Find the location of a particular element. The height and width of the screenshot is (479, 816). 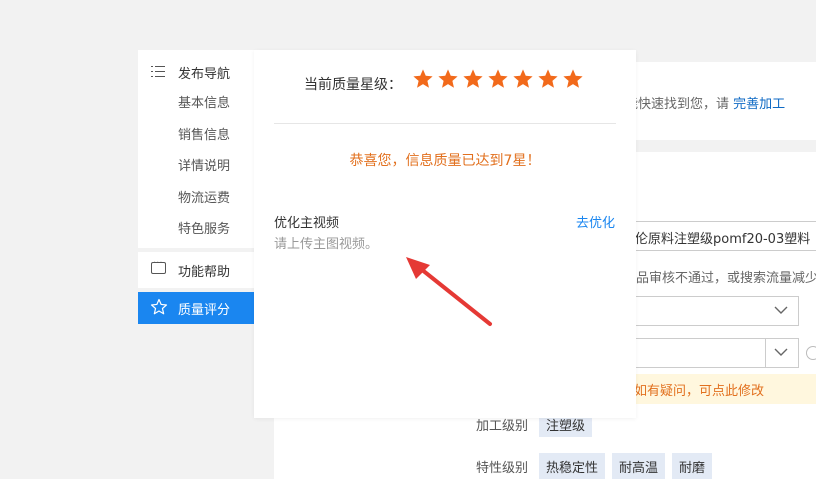

annotation-arrow-icon is located at coordinates (449, 291).